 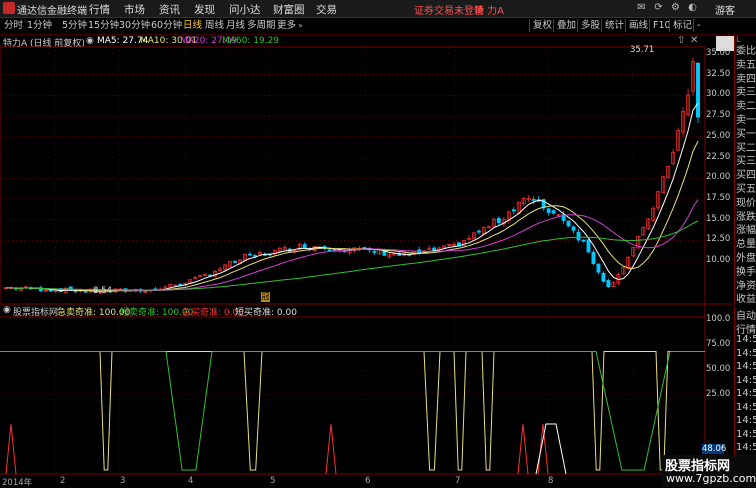 What do you see at coordinates (74, 25) in the screenshot?
I see `period-tab: 5分钟` at bounding box center [74, 25].